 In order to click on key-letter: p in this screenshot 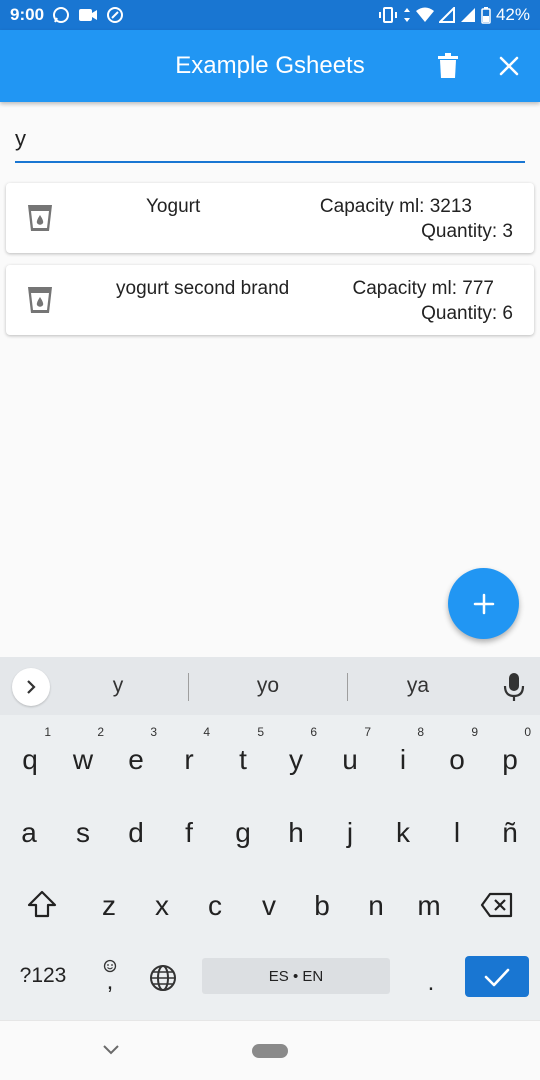, I will do `click(510, 759)`.